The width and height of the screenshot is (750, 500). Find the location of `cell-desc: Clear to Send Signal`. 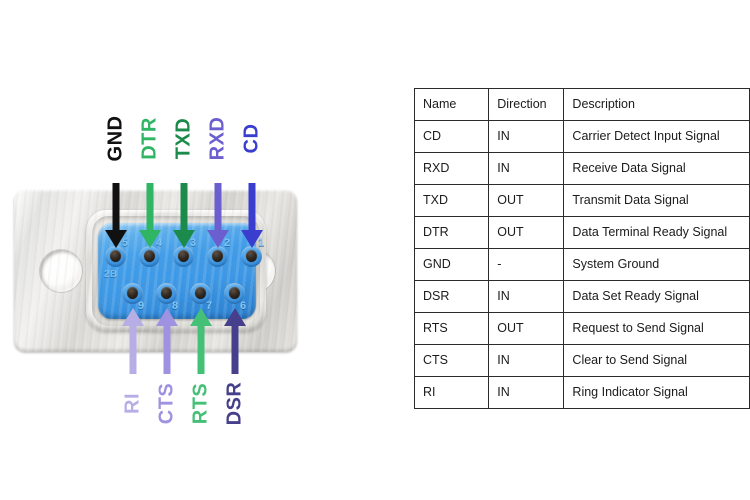

cell-desc: Clear to Send Signal is located at coordinates (656, 360).